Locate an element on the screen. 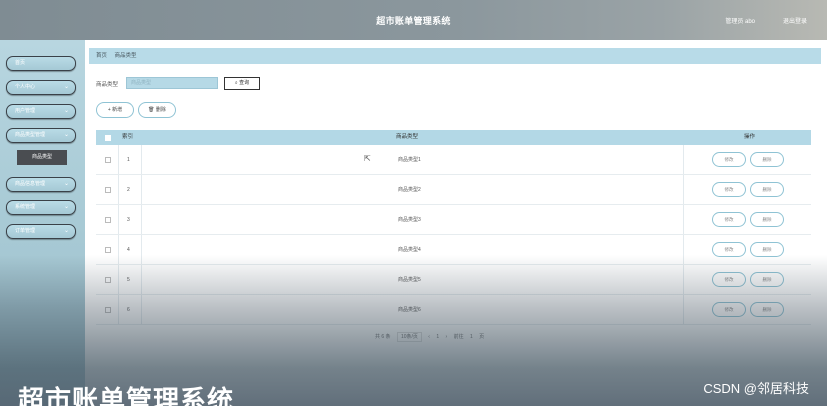 This screenshot has height=406, width=827. add-button: + 新增 is located at coordinates (115, 110).